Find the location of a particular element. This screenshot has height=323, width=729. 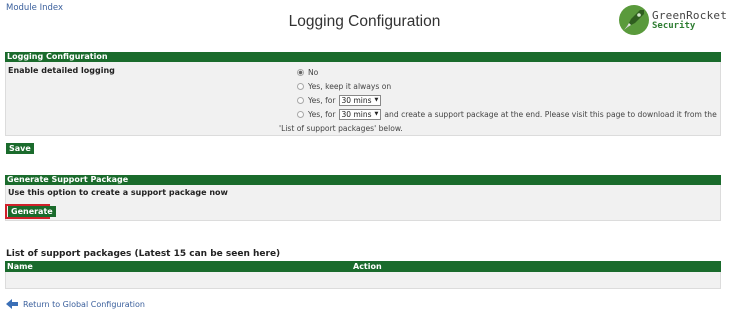

return-link-label: Return to Global Configuration is located at coordinates (84, 304).